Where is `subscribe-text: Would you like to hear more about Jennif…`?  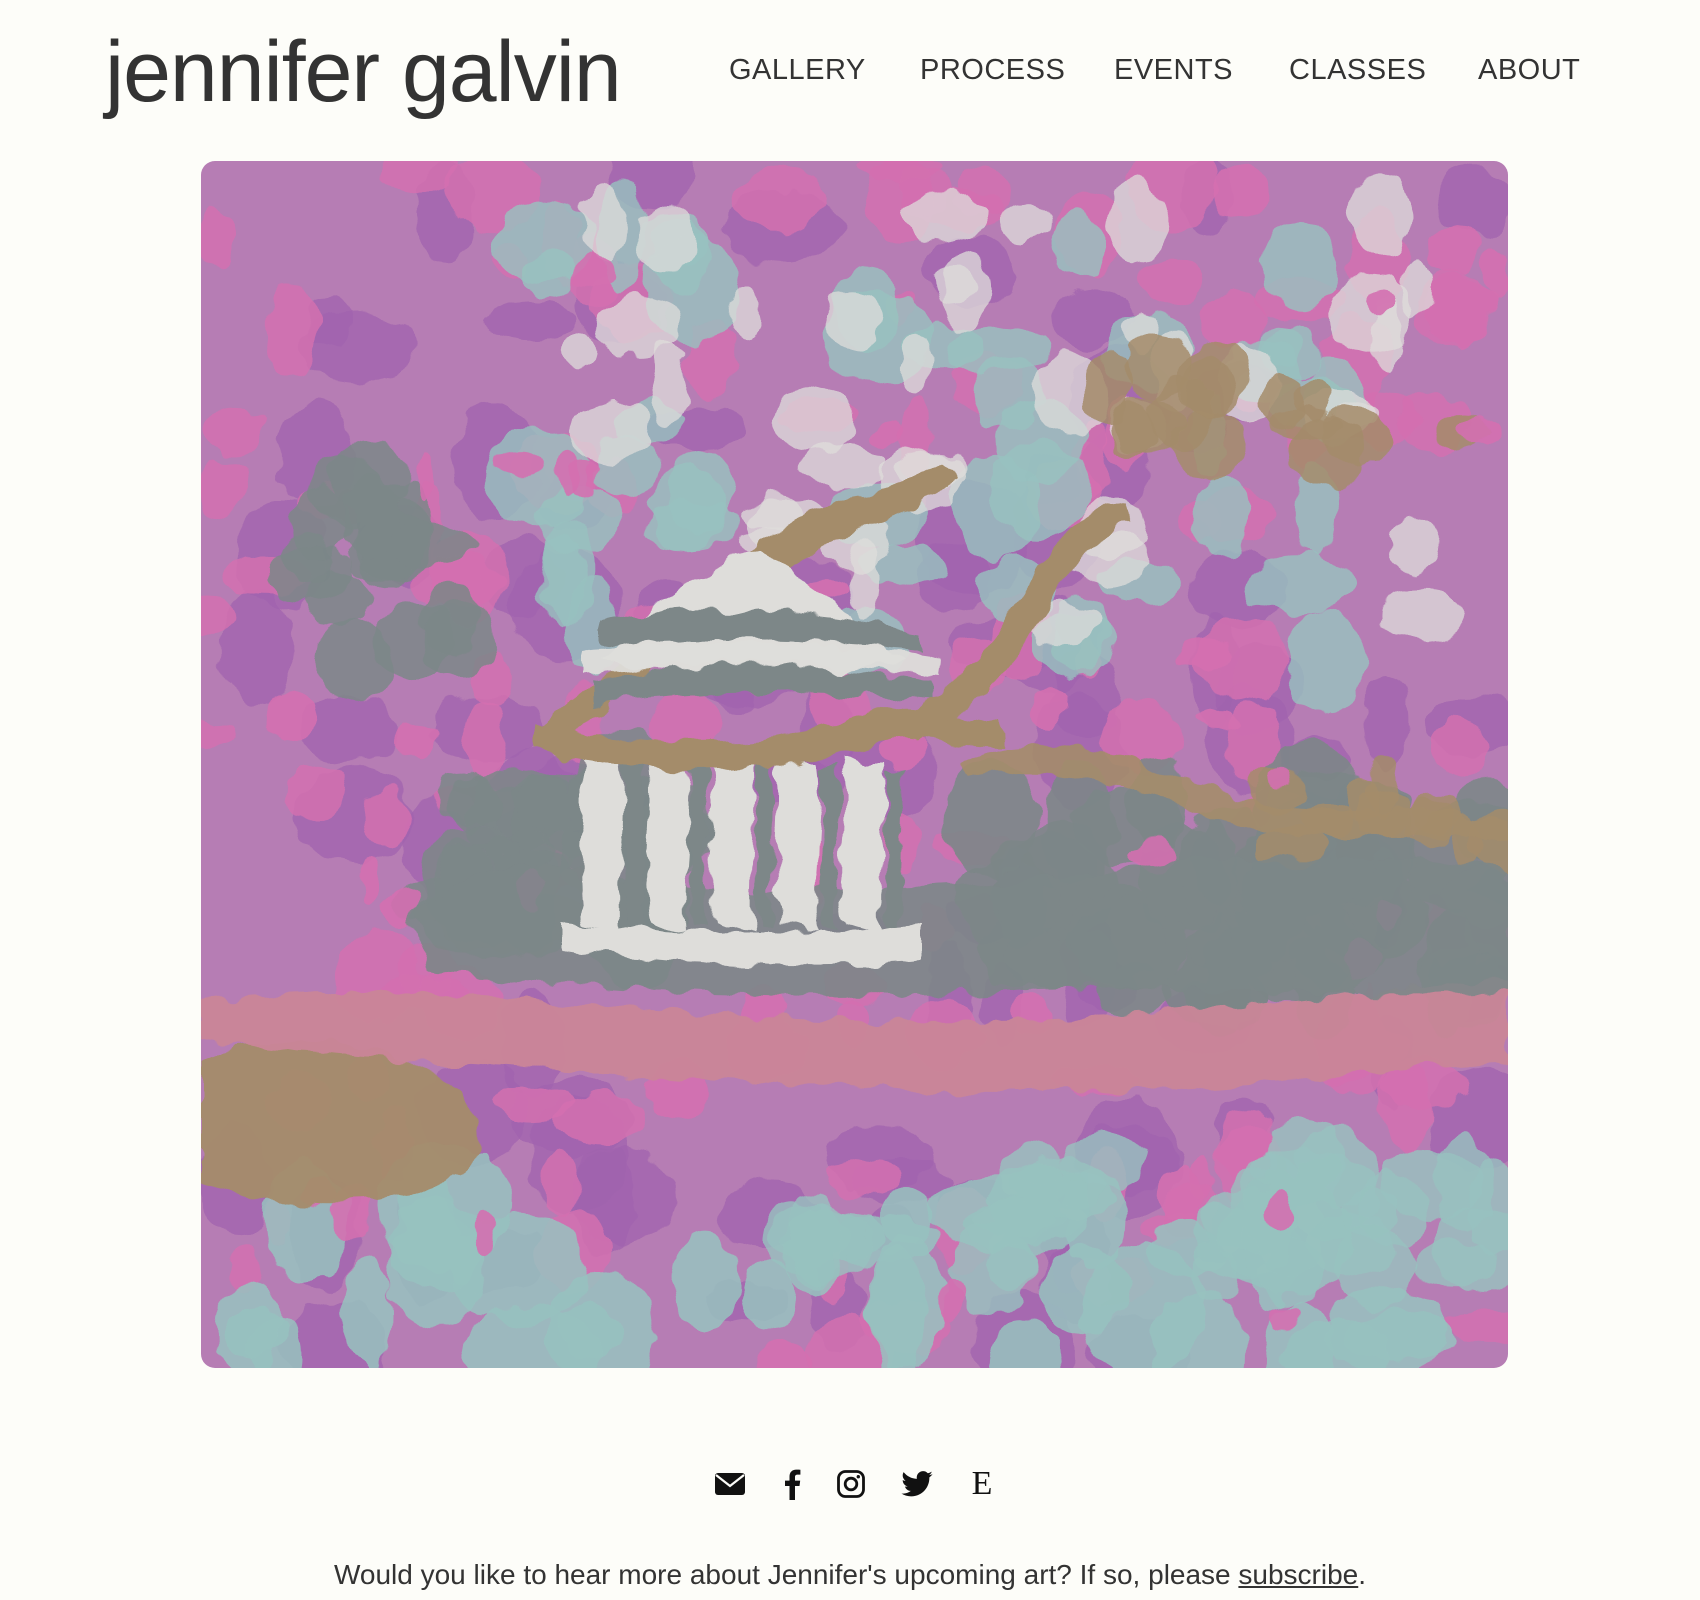 subscribe-text: Would you like to hear more about Jennif… is located at coordinates (786, 1574).